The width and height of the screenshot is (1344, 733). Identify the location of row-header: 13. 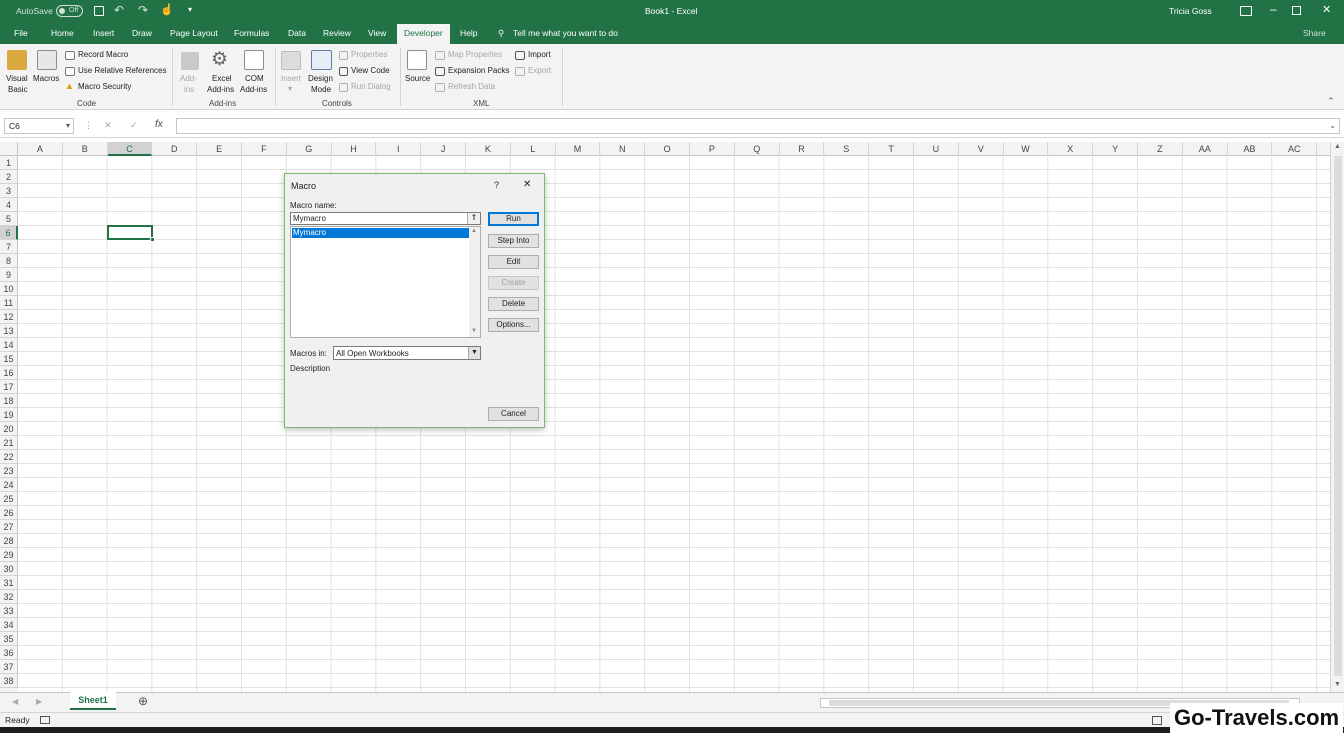
(9, 331).